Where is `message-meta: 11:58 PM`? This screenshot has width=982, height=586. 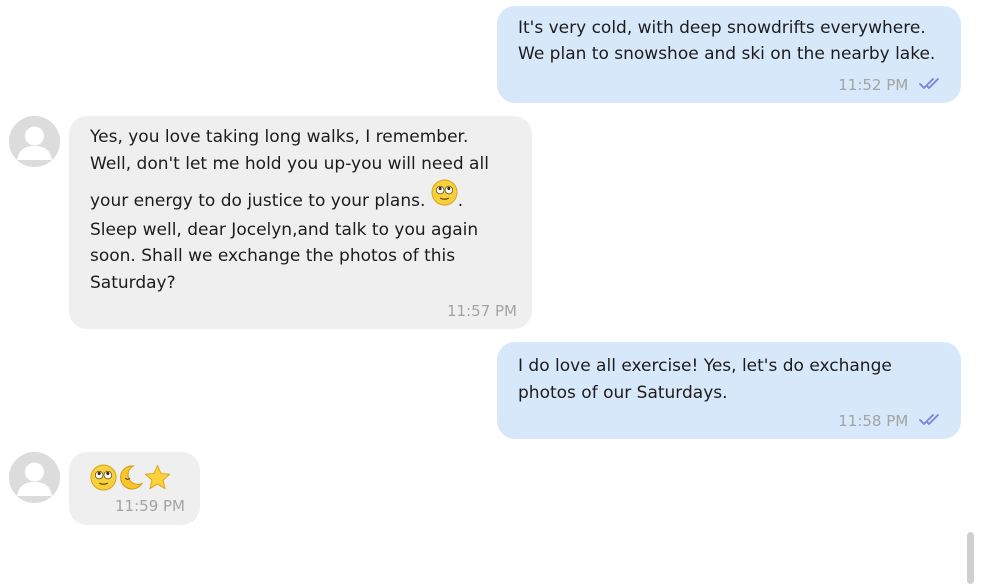
message-meta: 11:58 PM is located at coordinates (890, 421).